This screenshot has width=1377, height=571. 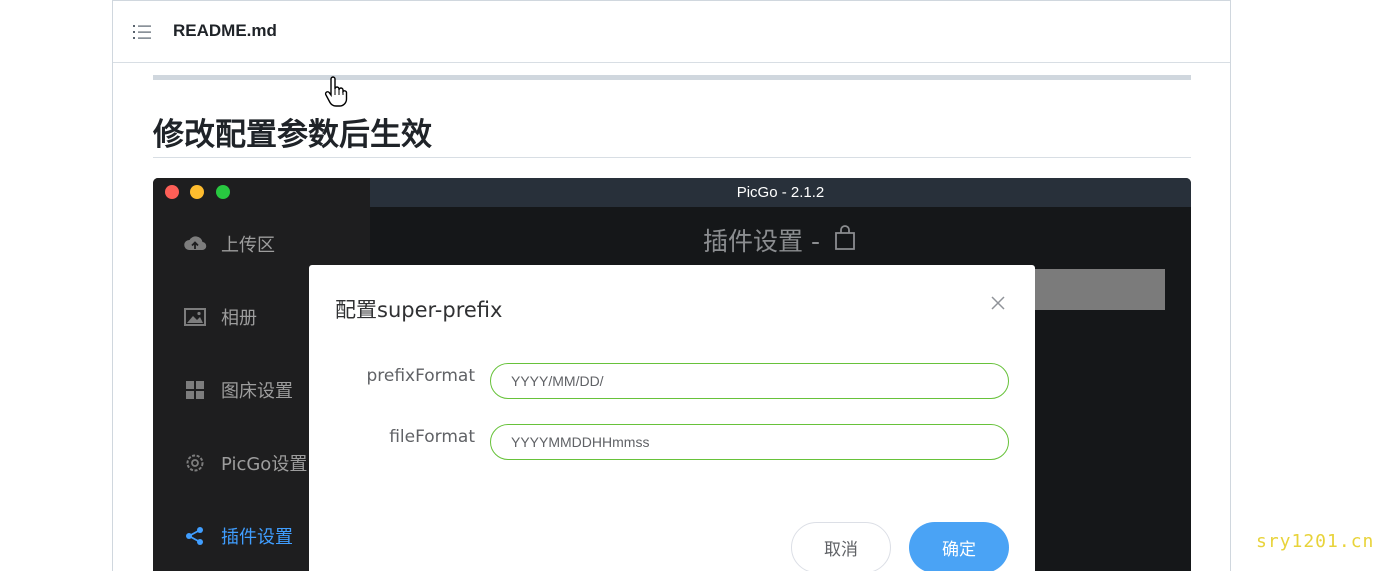 What do you see at coordinates (780, 192) in the screenshot?
I see `app-window-title: PicGo - 2.1.2` at bounding box center [780, 192].